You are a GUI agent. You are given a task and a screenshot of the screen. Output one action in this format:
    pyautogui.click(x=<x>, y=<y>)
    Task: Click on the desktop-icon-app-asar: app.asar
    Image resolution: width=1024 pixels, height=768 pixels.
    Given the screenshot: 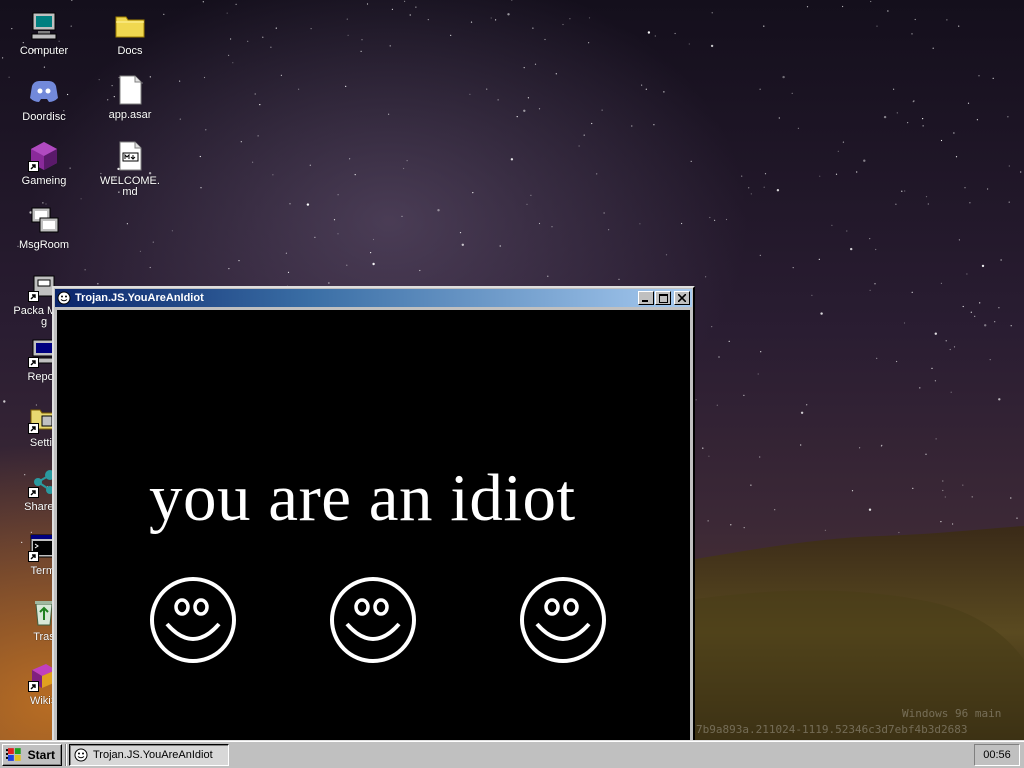 What is the action you would take?
    pyautogui.click(x=130, y=97)
    